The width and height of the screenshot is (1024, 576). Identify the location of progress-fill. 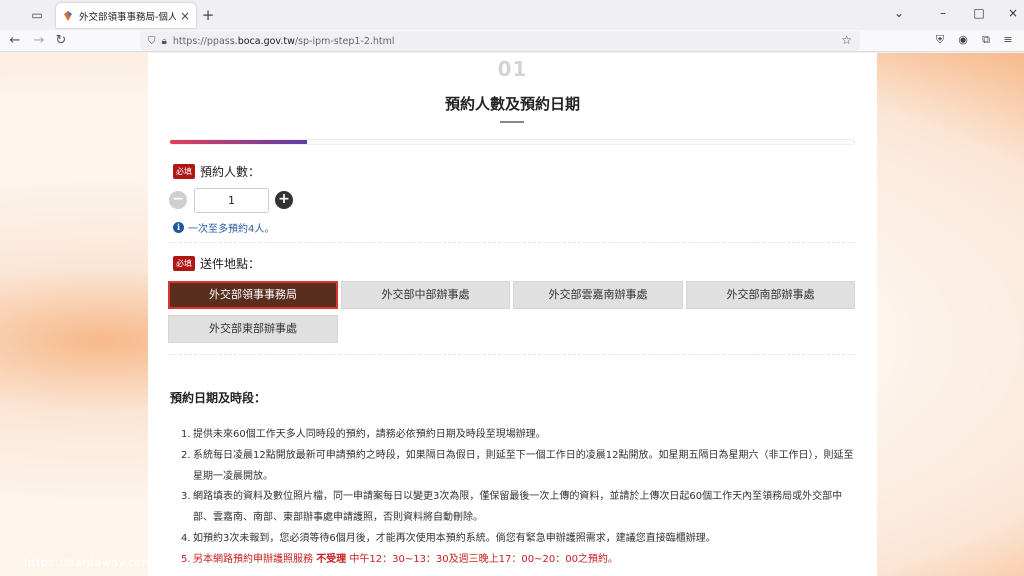
(238, 142).